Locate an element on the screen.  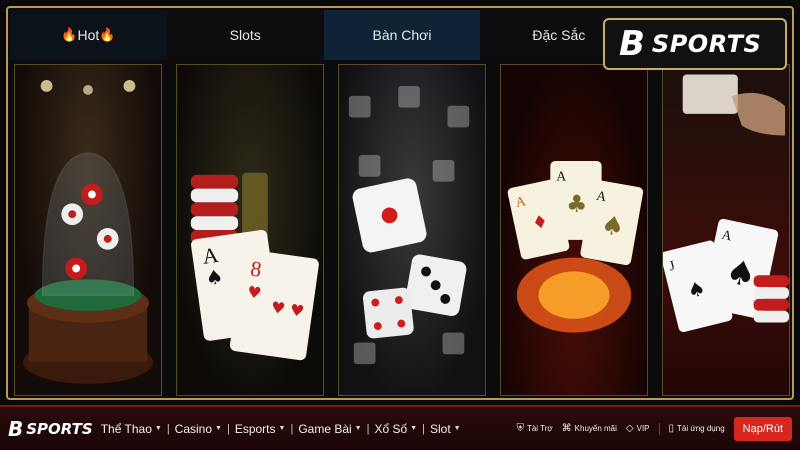
util-vip: ◇ VIP is located at coordinates (638, 428).